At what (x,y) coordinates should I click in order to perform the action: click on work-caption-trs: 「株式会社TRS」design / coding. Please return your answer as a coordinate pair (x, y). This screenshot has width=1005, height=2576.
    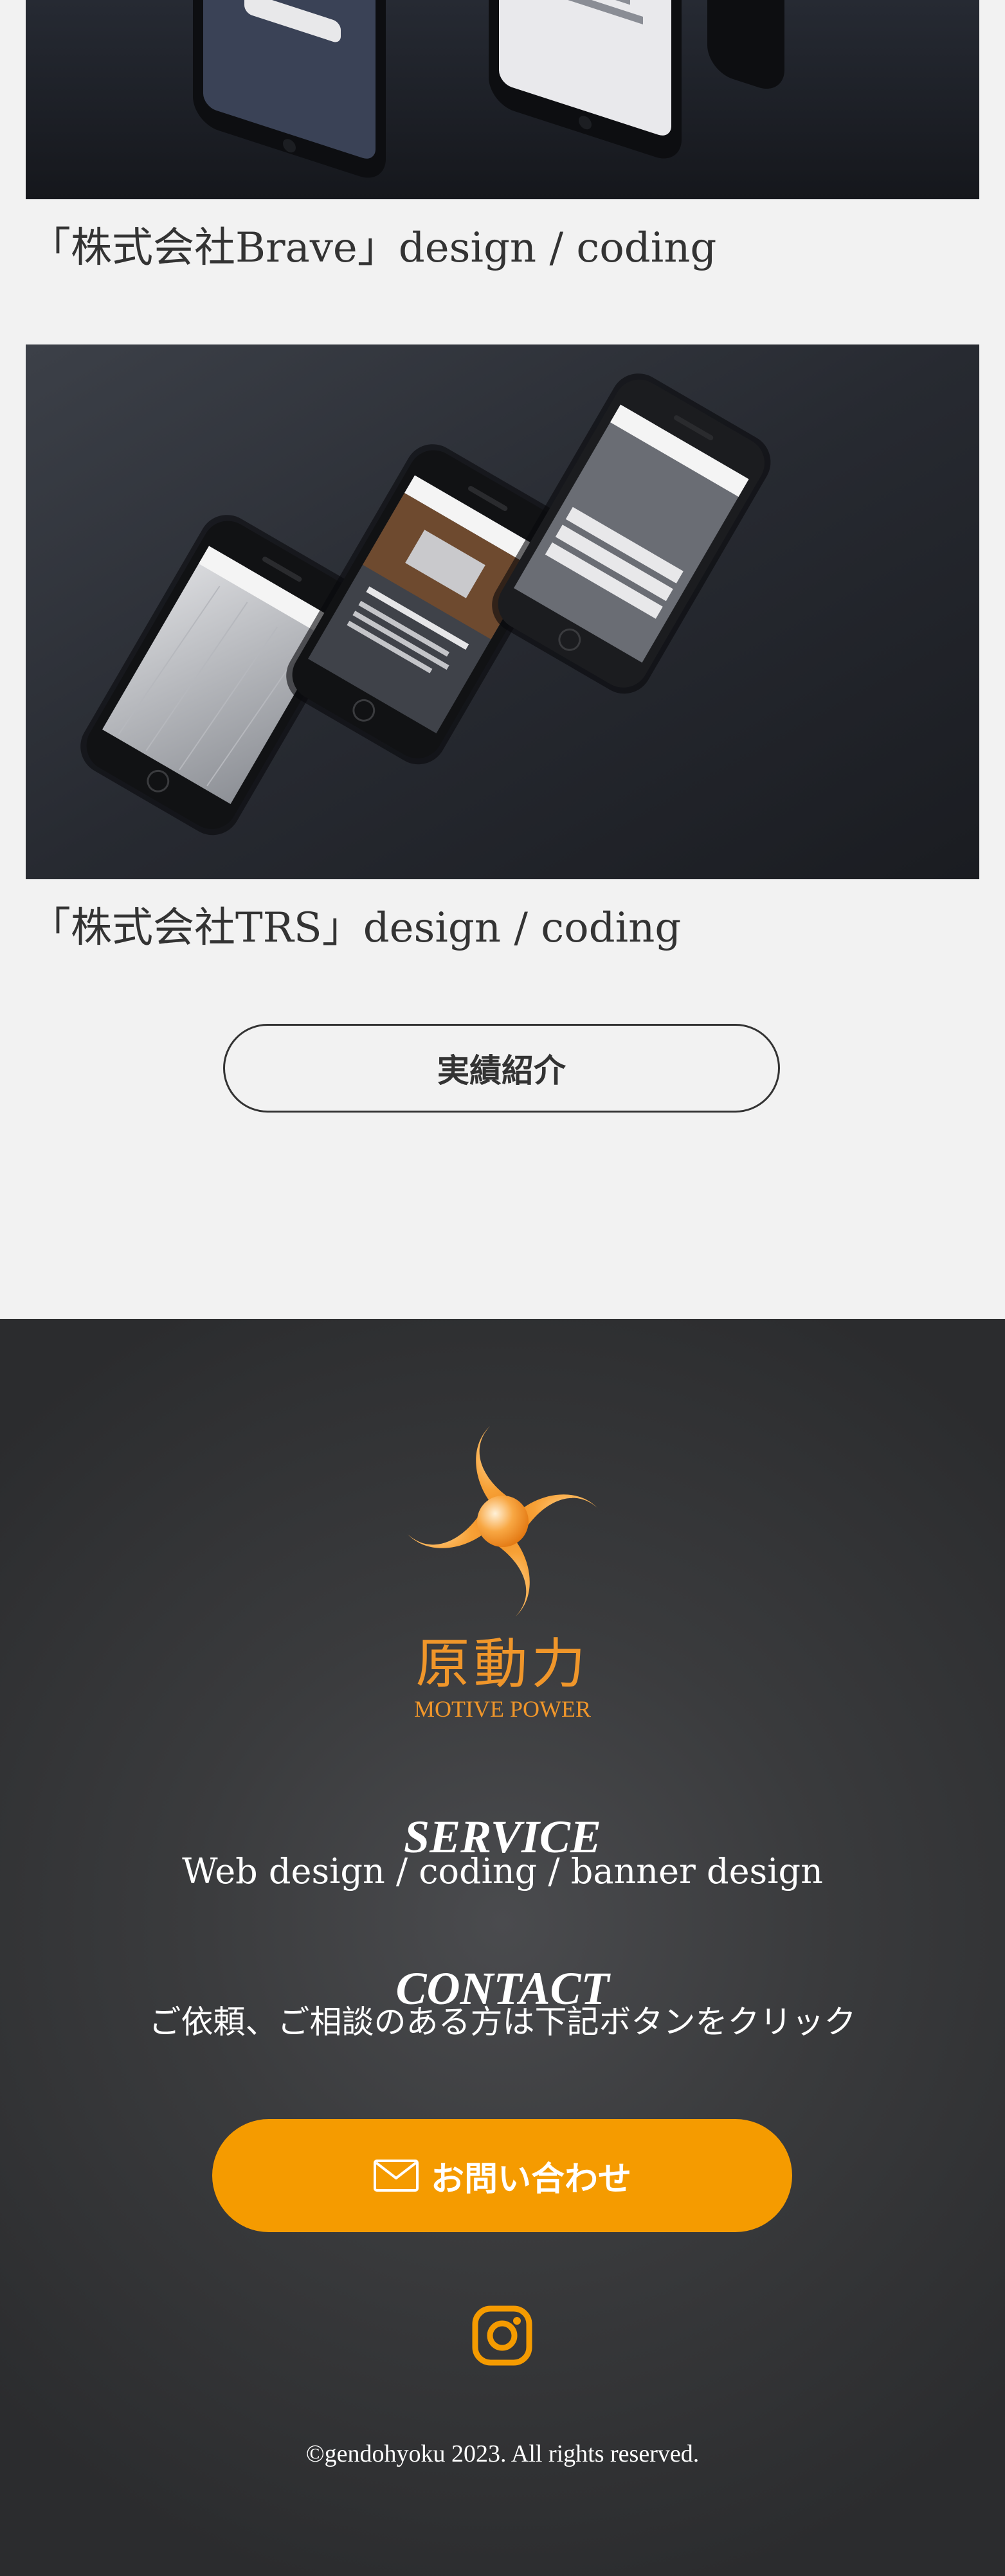
    Looking at the image, I should click on (356, 928).